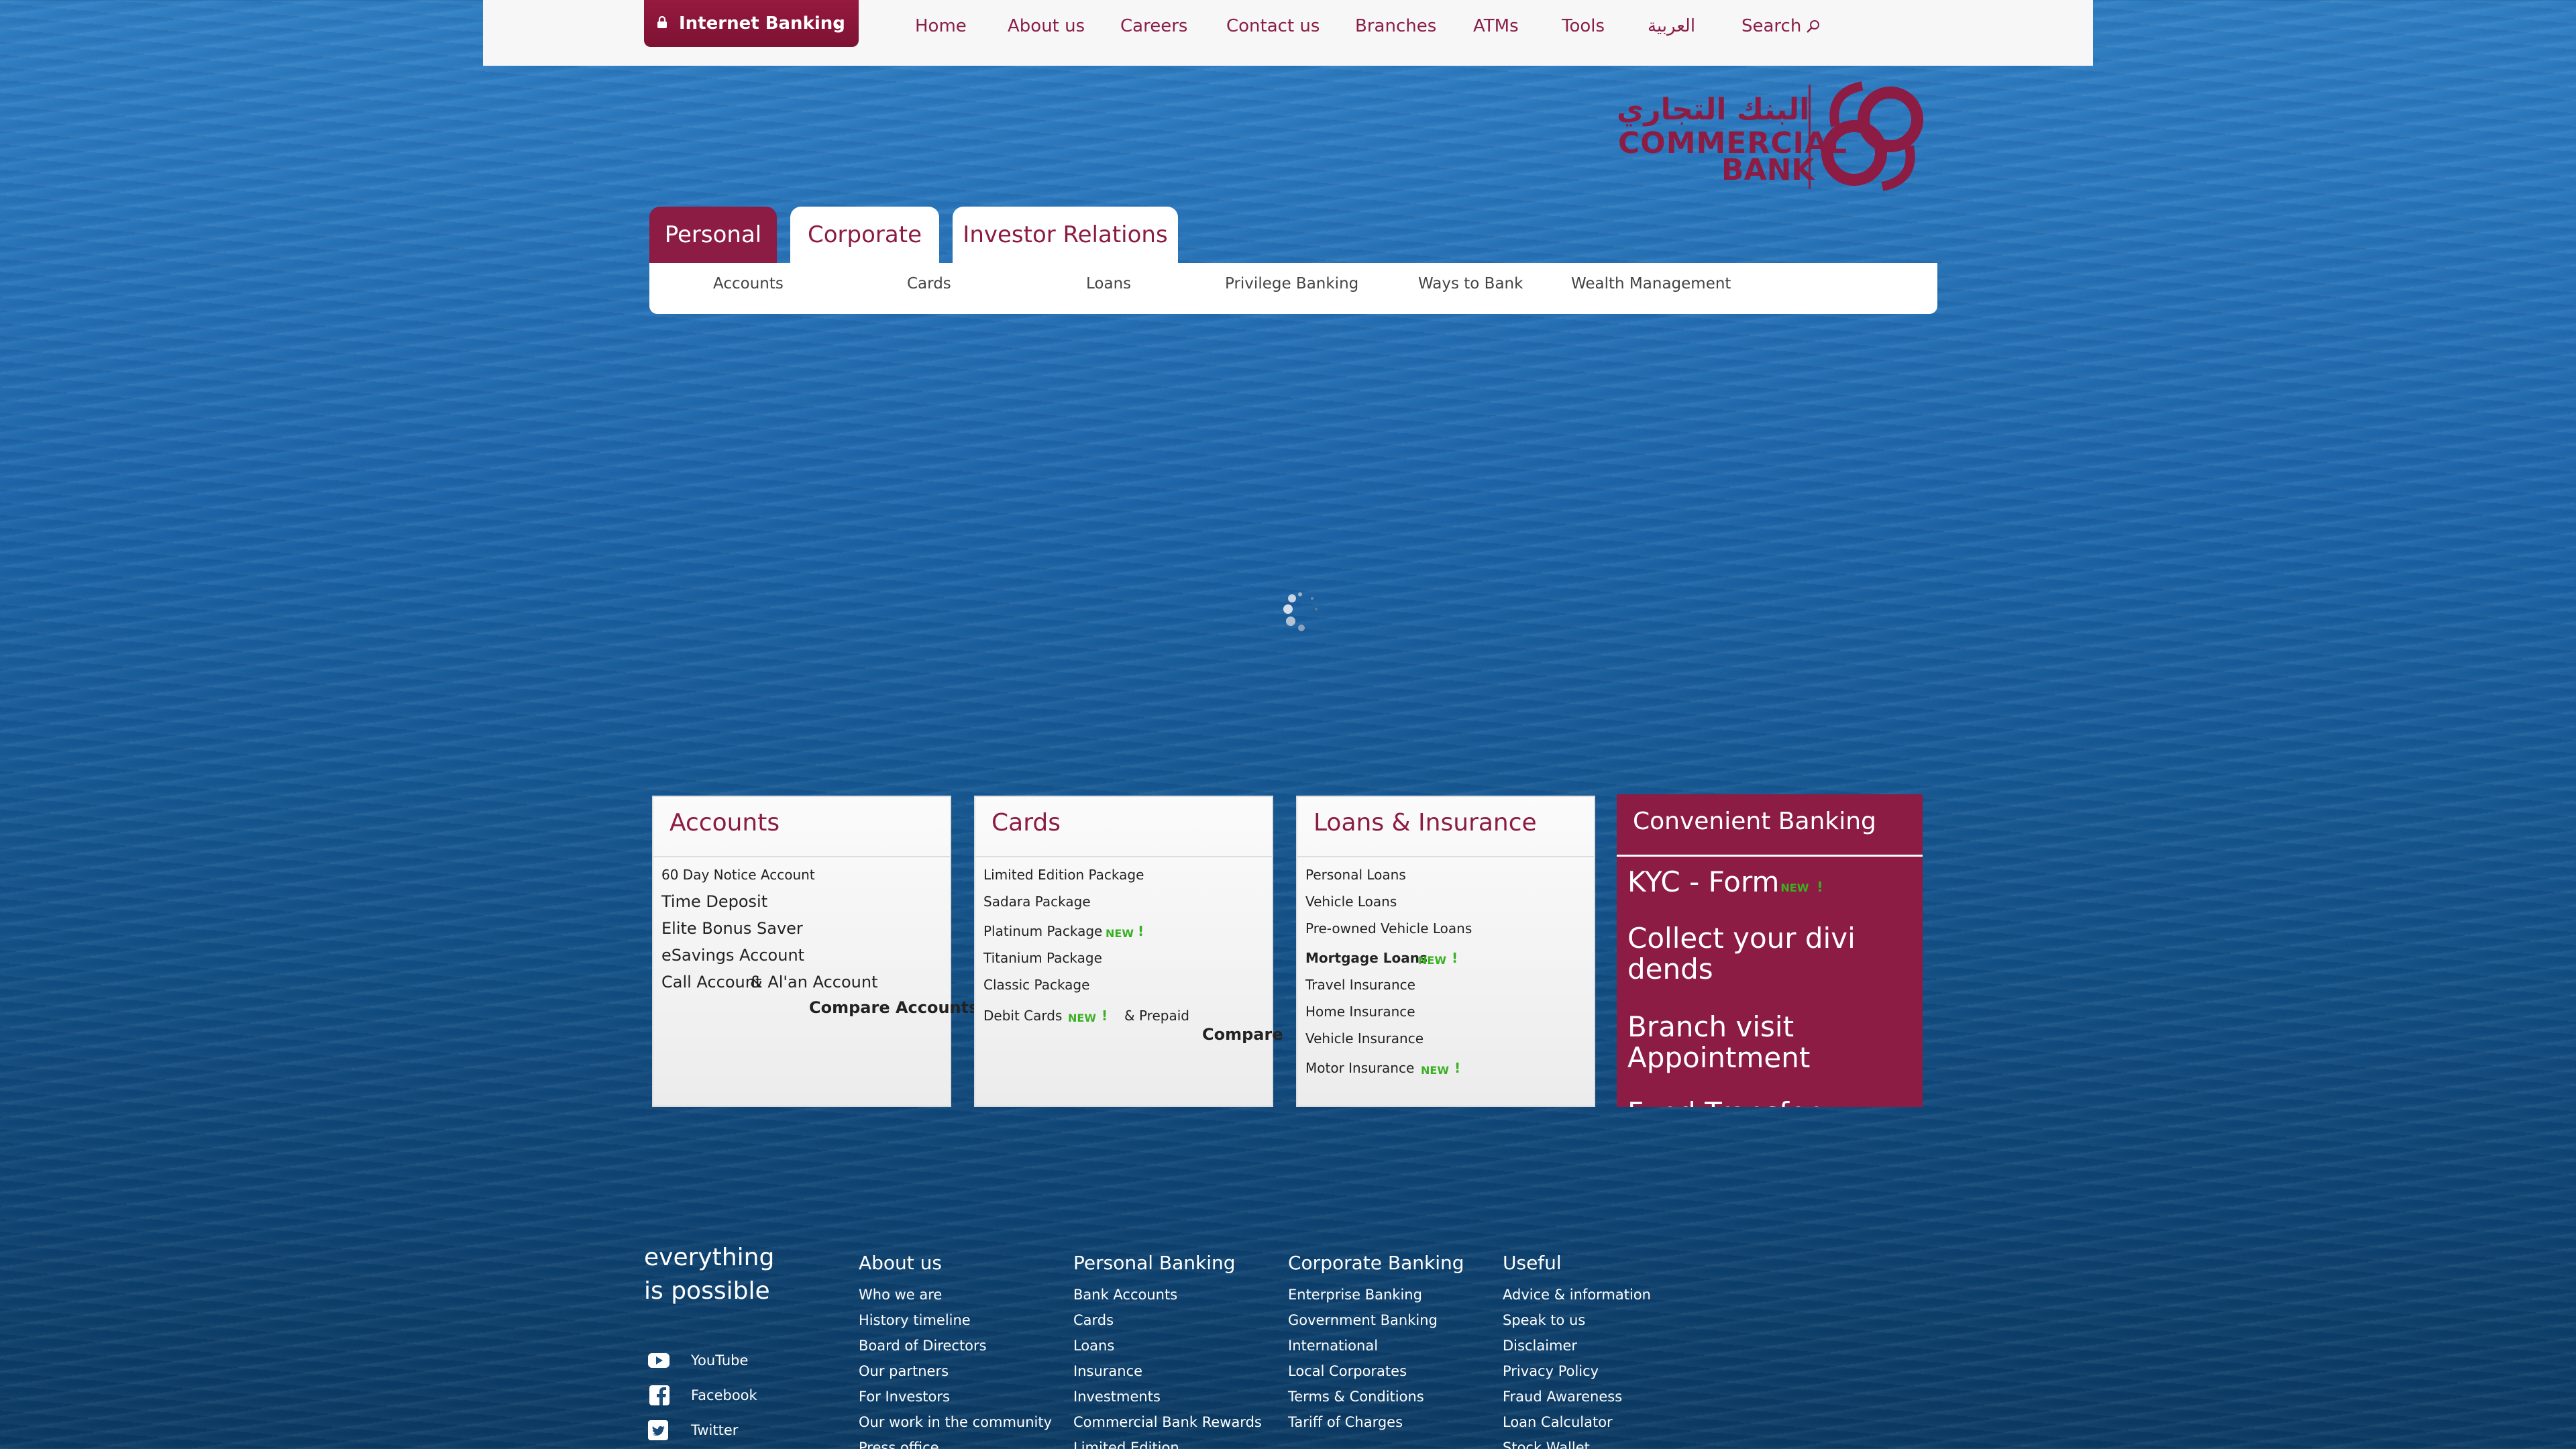 Image resolution: width=2576 pixels, height=1449 pixels. What do you see at coordinates (941, 26) in the screenshot?
I see `nav-home: Home` at bounding box center [941, 26].